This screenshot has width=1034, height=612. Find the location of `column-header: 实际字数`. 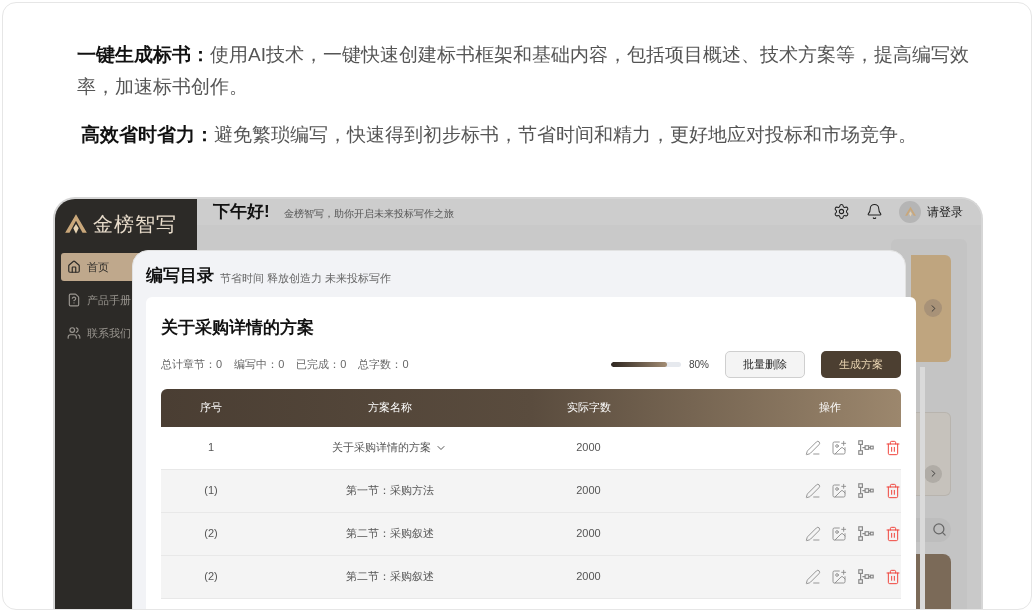

column-header: 实际字数 is located at coordinates (588, 408).